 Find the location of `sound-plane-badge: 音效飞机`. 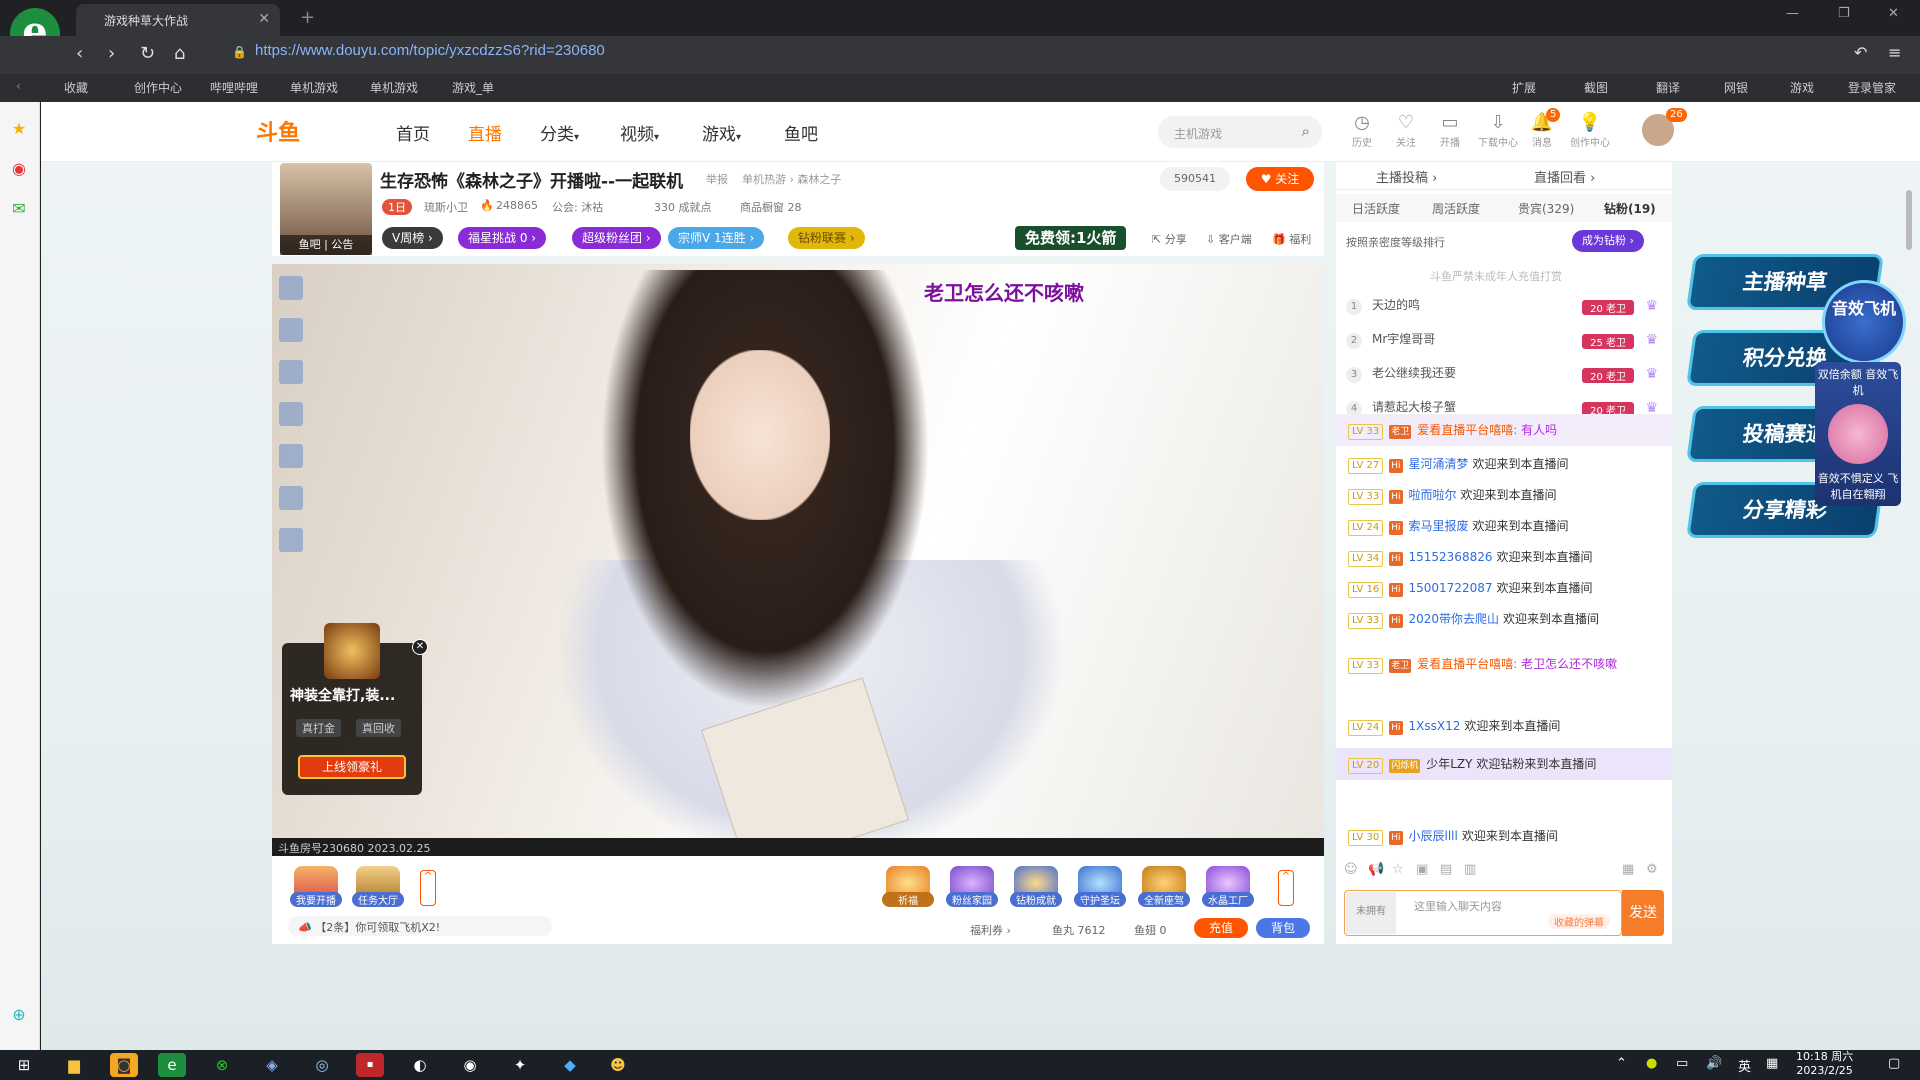

sound-plane-badge: 音效飞机 is located at coordinates (1864, 322).